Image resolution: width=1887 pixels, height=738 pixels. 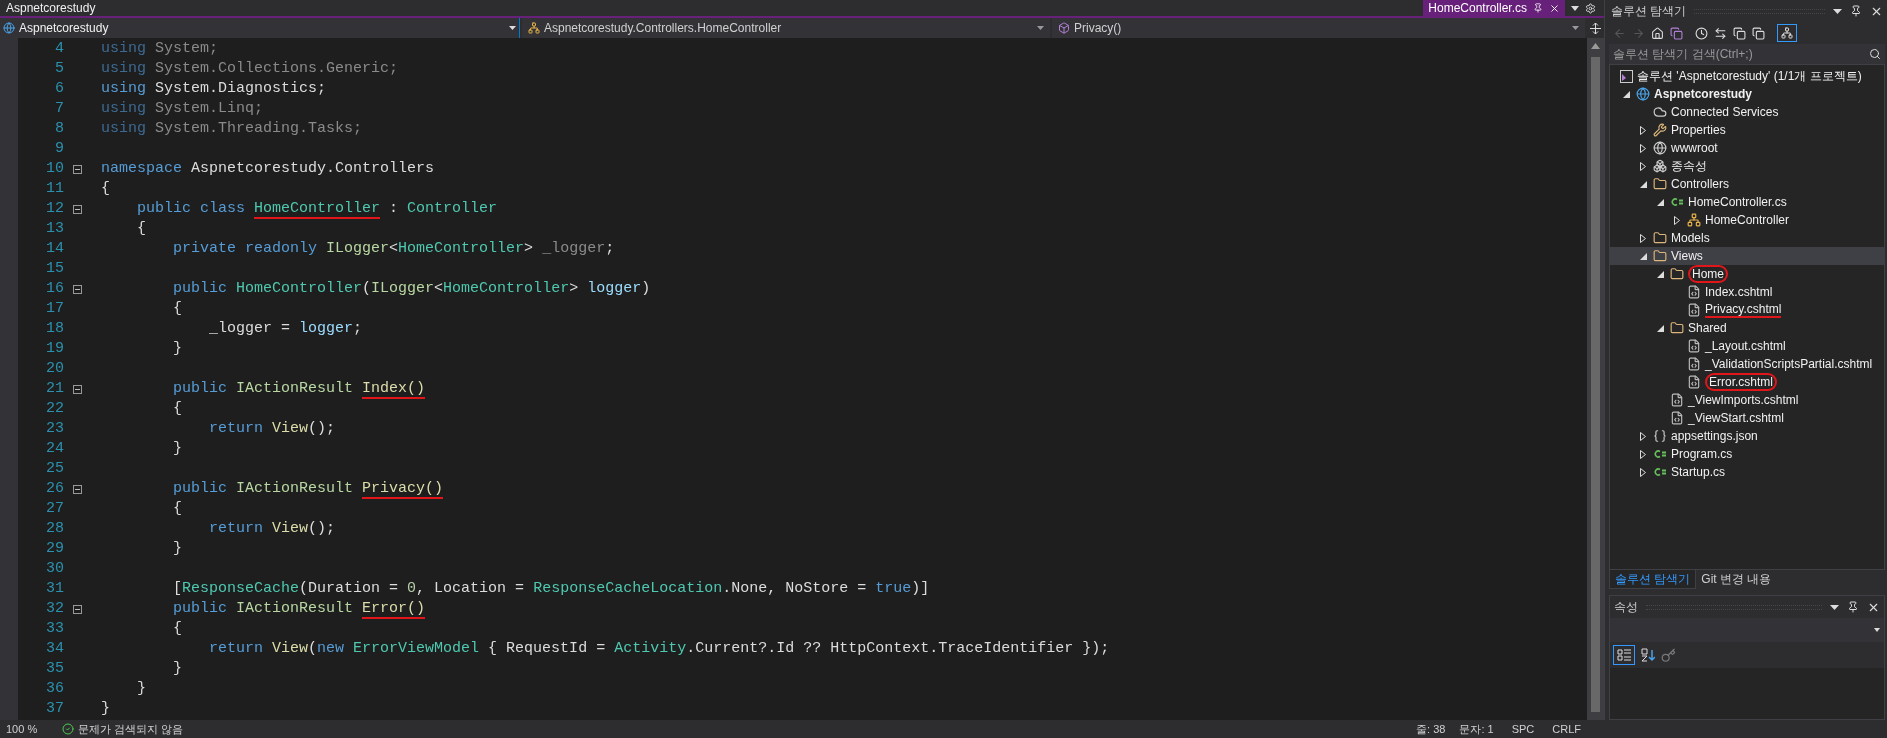 What do you see at coordinates (1747, 256) in the screenshot?
I see `tree-item: Views` at bounding box center [1747, 256].